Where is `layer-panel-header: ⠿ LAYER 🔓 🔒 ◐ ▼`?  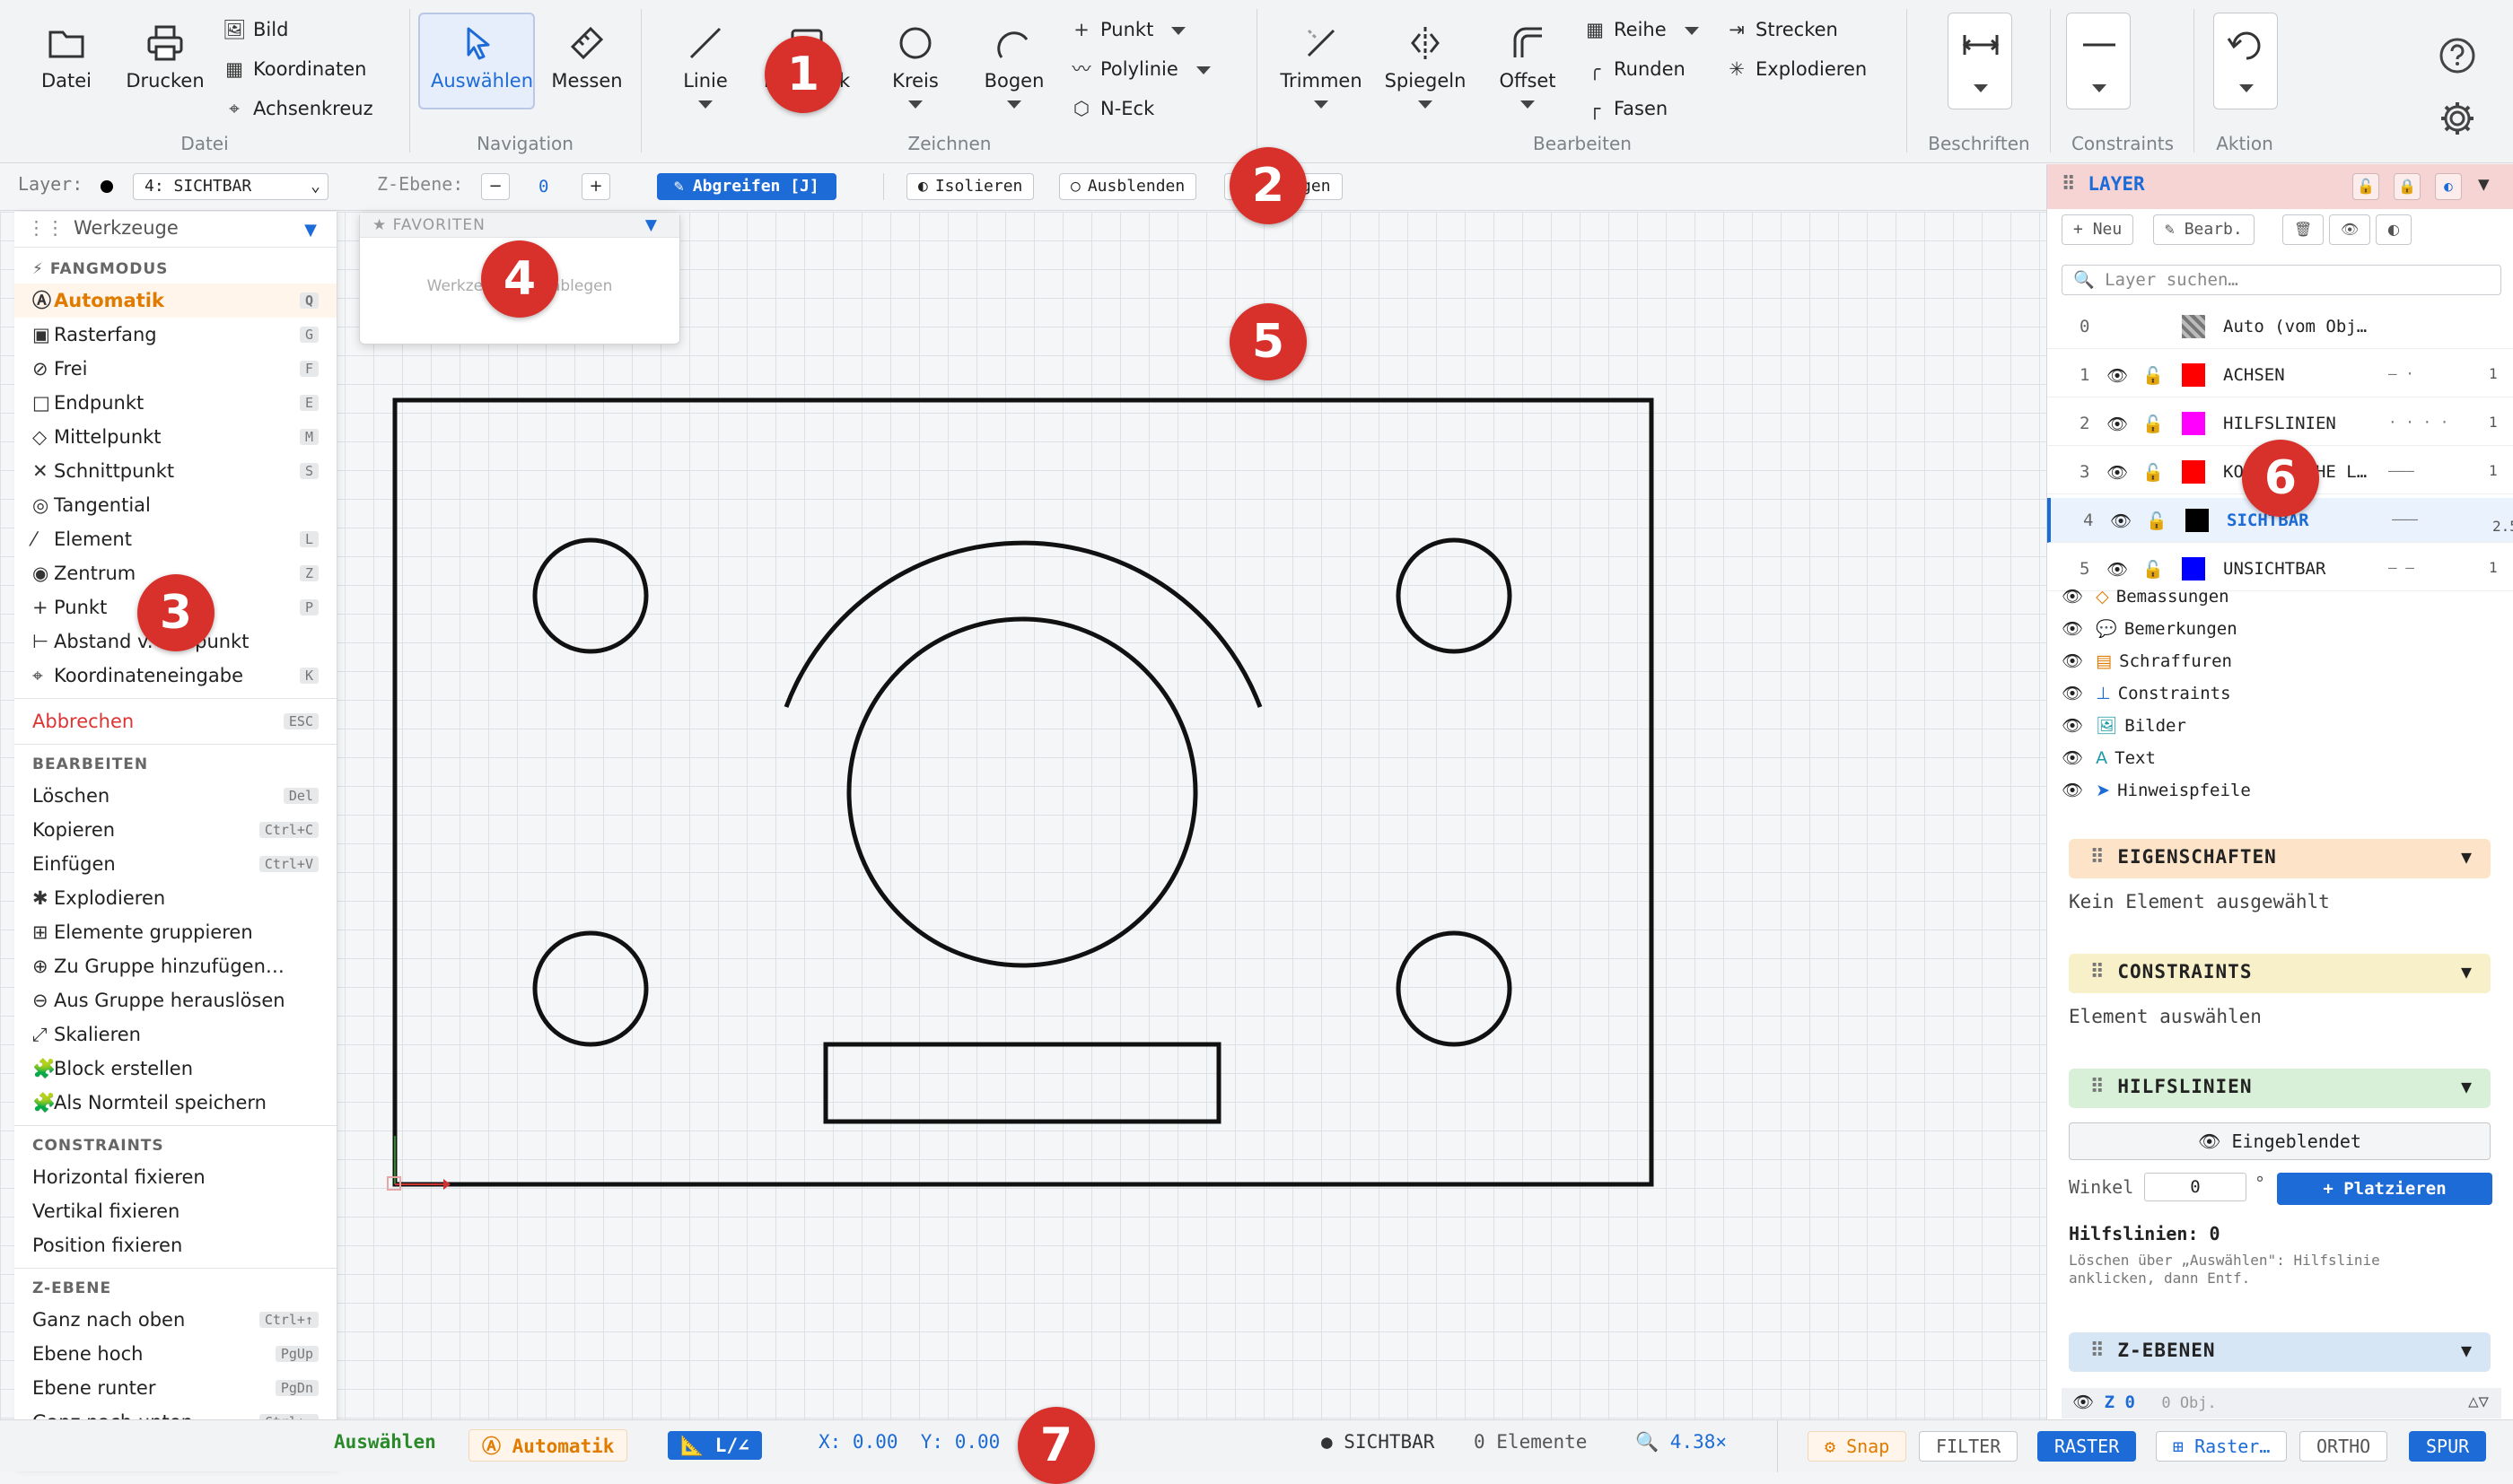 layer-panel-header: ⠿ LAYER 🔓 🔒 ◐ ▼ is located at coordinates (2280, 187).